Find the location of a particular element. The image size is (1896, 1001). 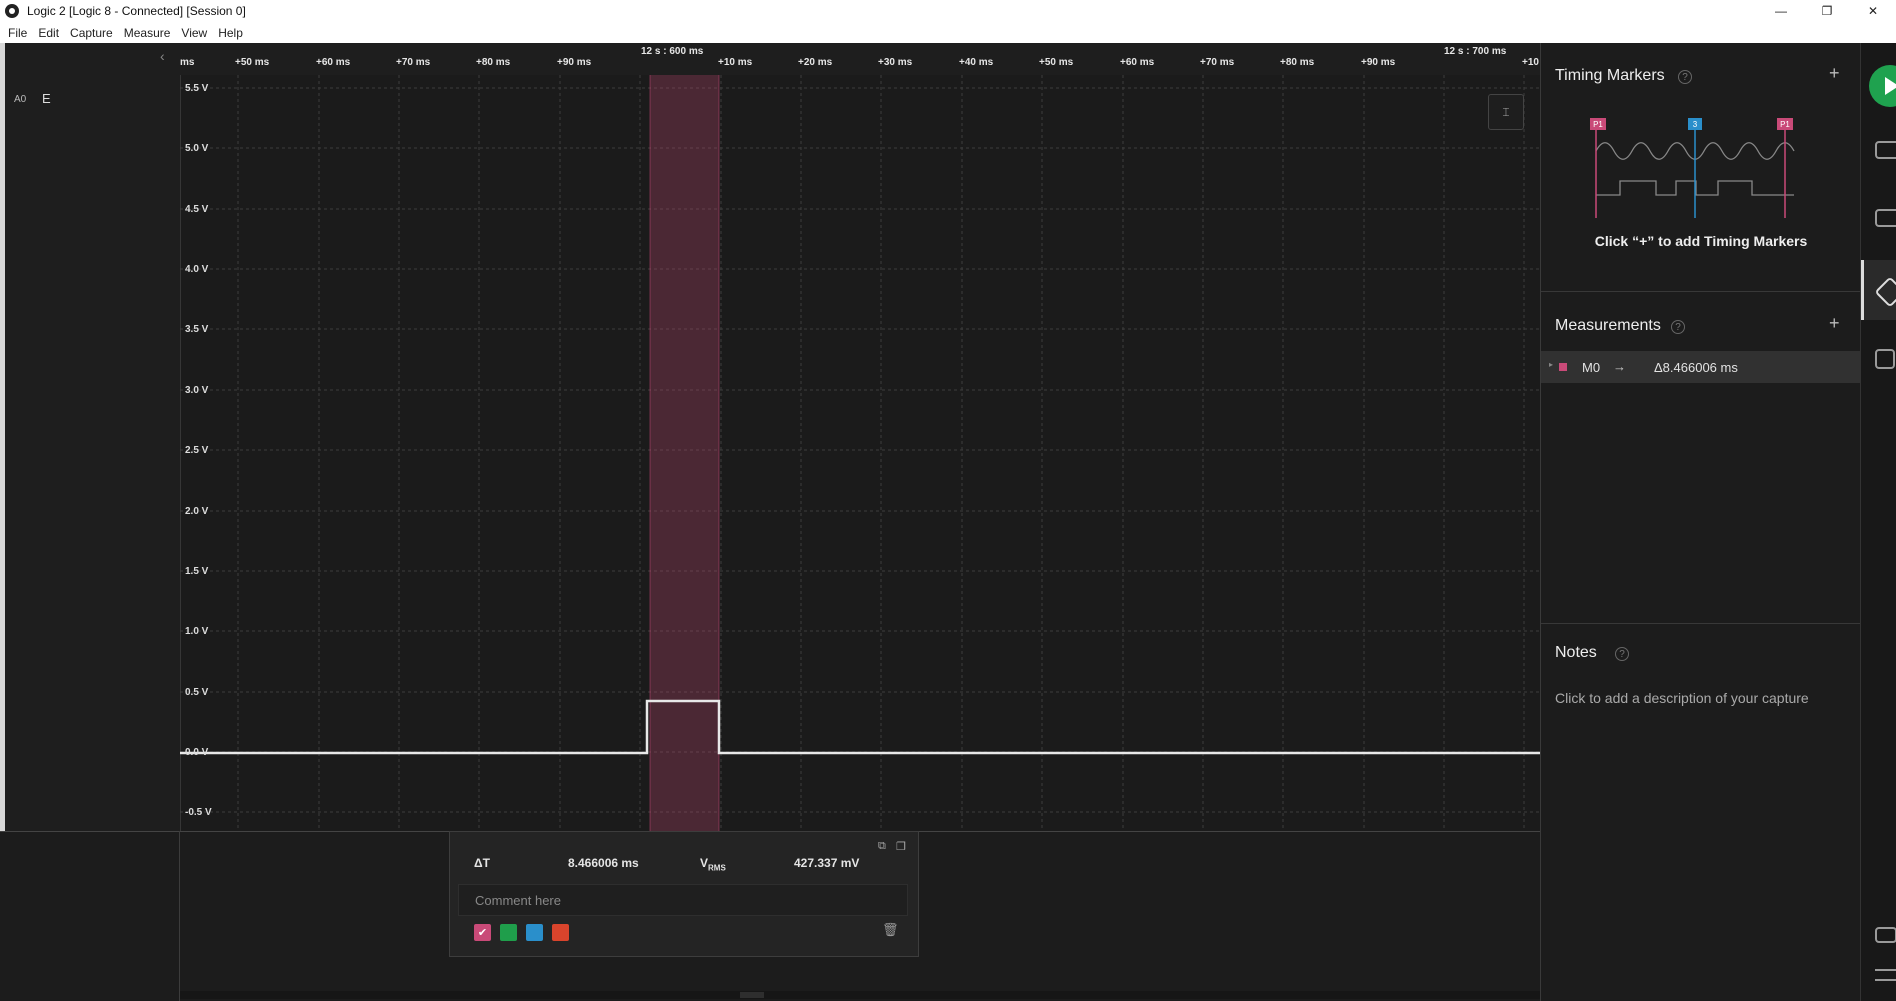

extensions-icon is located at coordinates (1885, 359).